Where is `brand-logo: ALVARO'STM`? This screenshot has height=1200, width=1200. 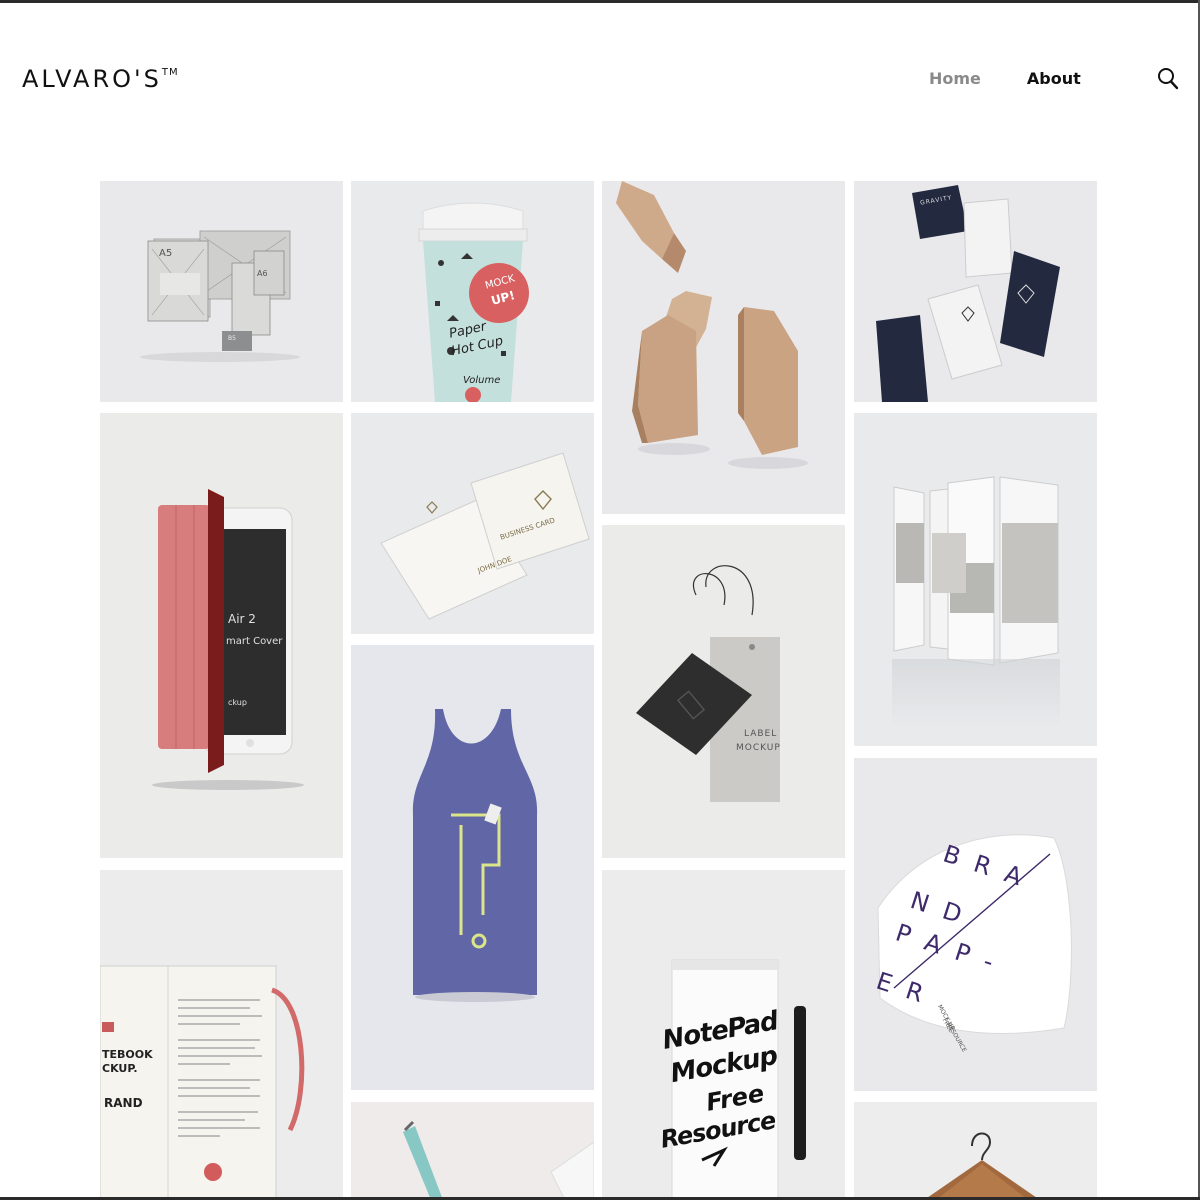 brand-logo: ALVARO'STM is located at coordinates (100, 79).